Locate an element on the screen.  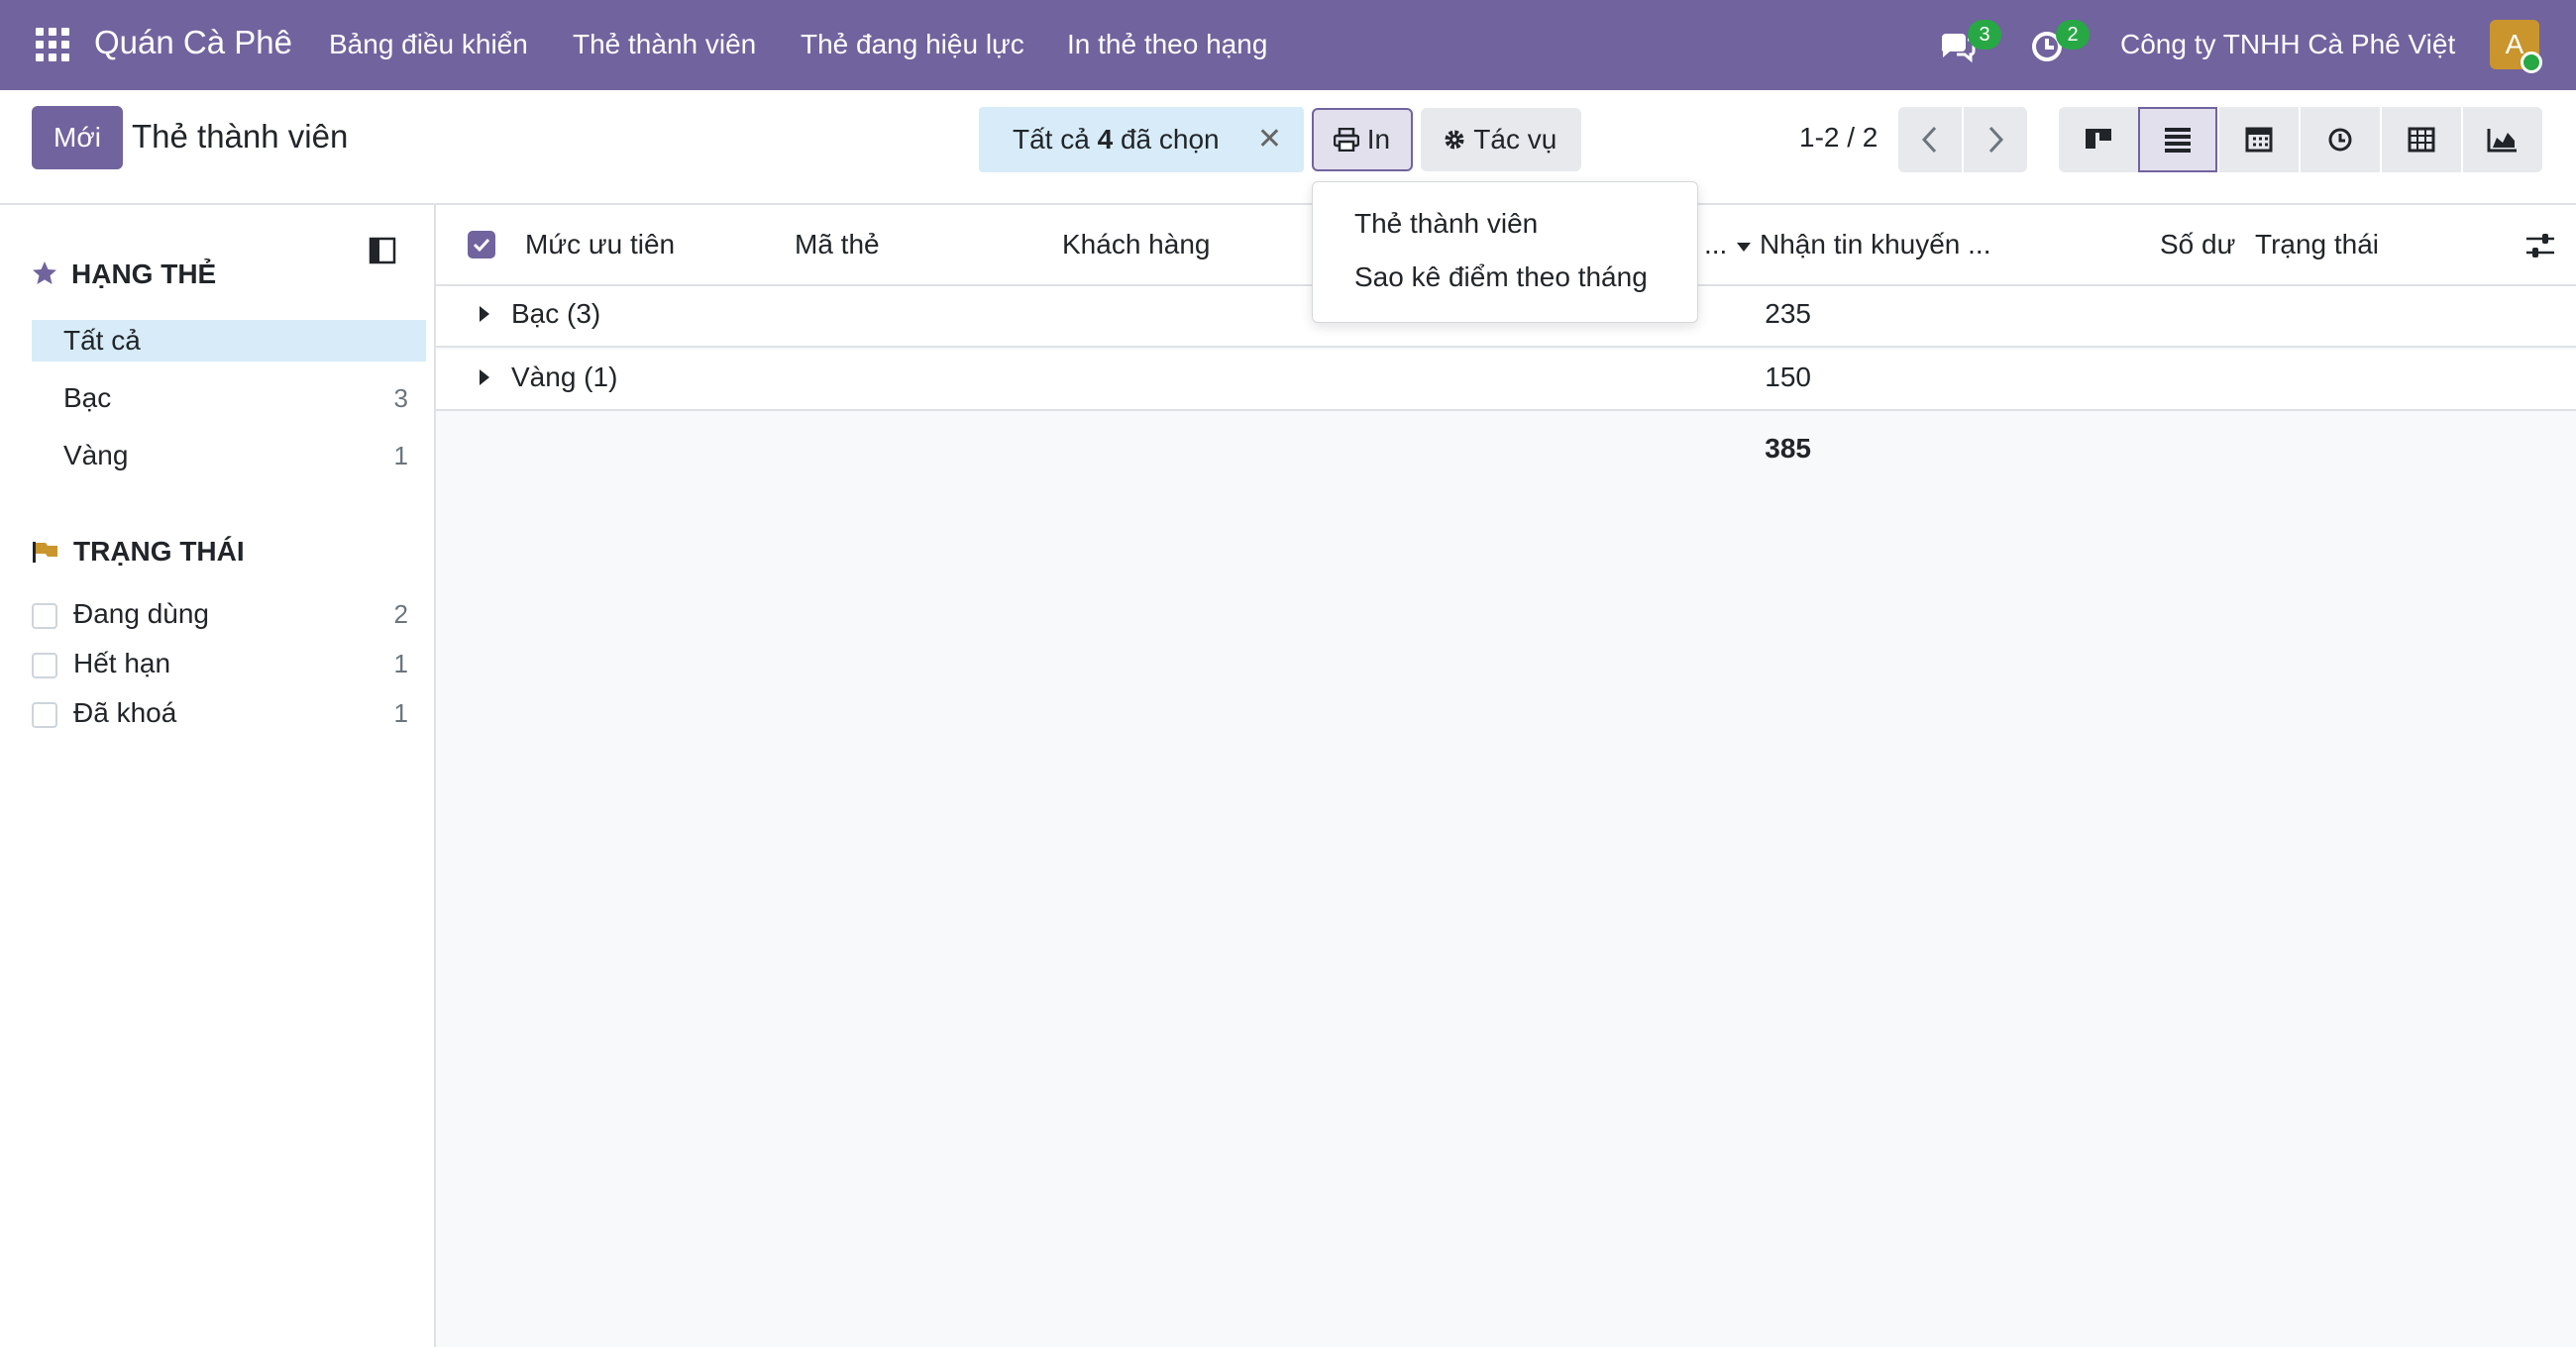
tier-filter-gold: Vàng 1 is located at coordinates (229, 455).